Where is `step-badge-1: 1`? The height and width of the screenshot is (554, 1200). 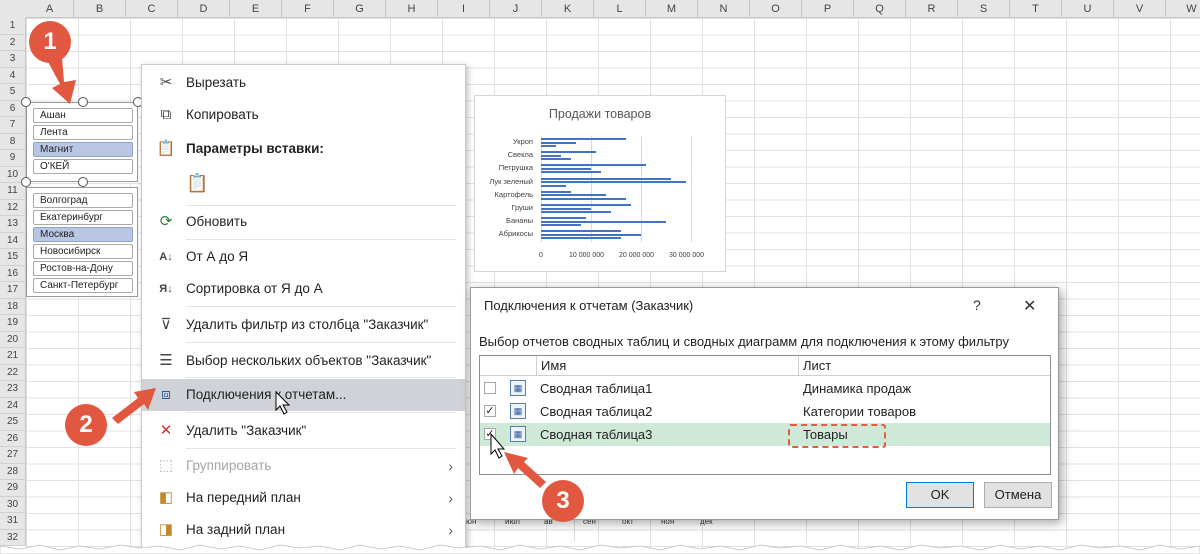
step-badge-1: 1 is located at coordinates (50, 42).